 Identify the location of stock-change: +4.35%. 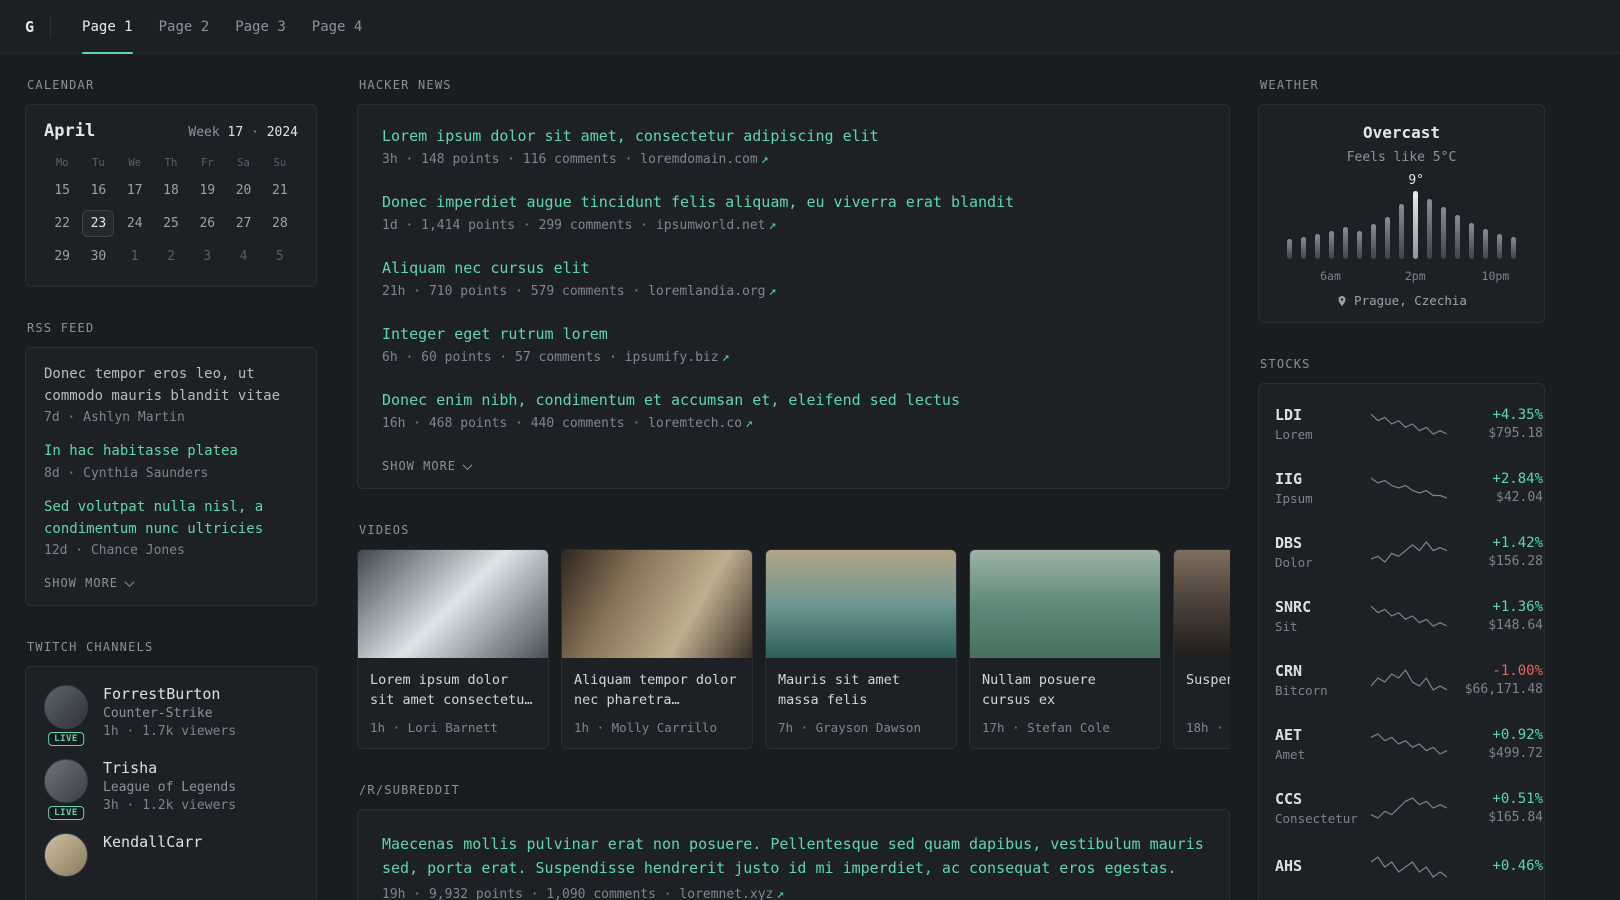
(1517, 415).